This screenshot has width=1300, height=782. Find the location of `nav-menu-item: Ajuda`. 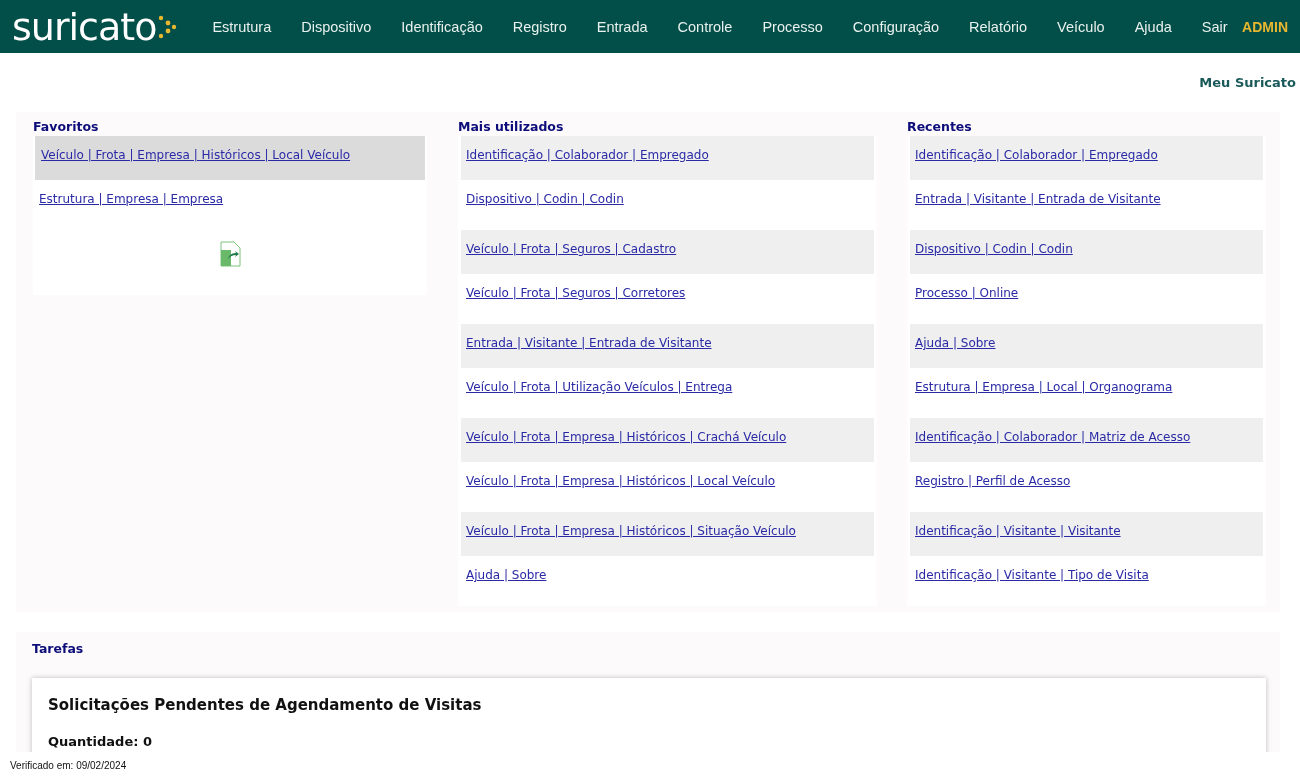

nav-menu-item: Ajuda is located at coordinates (1153, 26).